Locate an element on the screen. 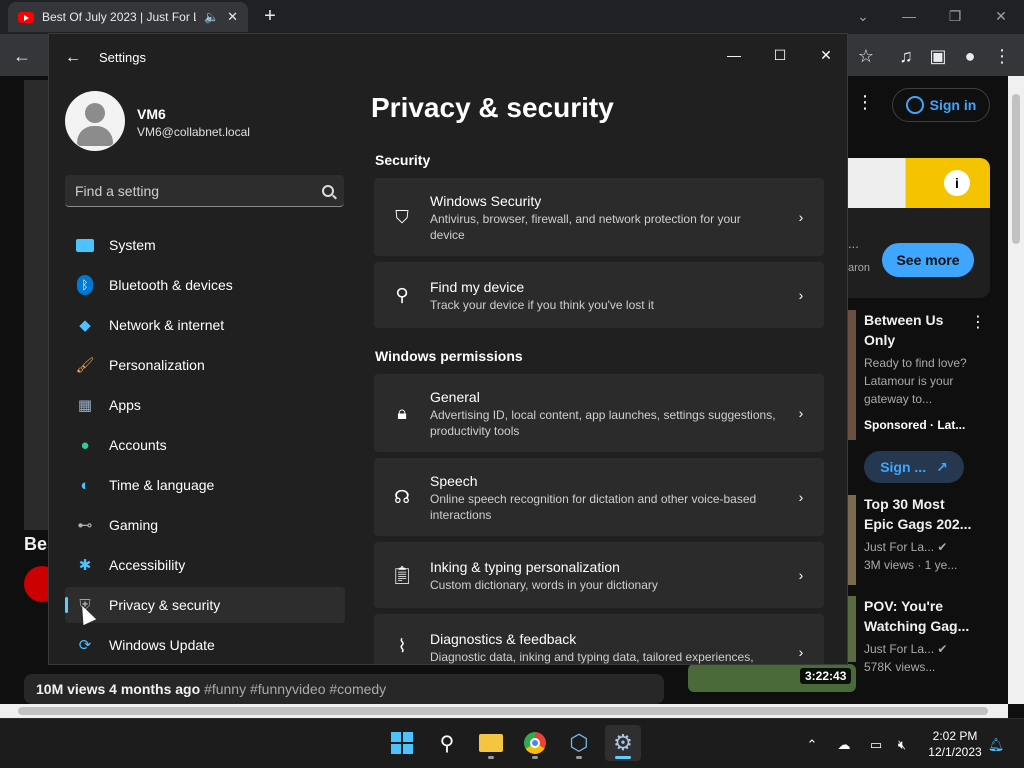  section-heading-security: Security is located at coordinates (403, 160).